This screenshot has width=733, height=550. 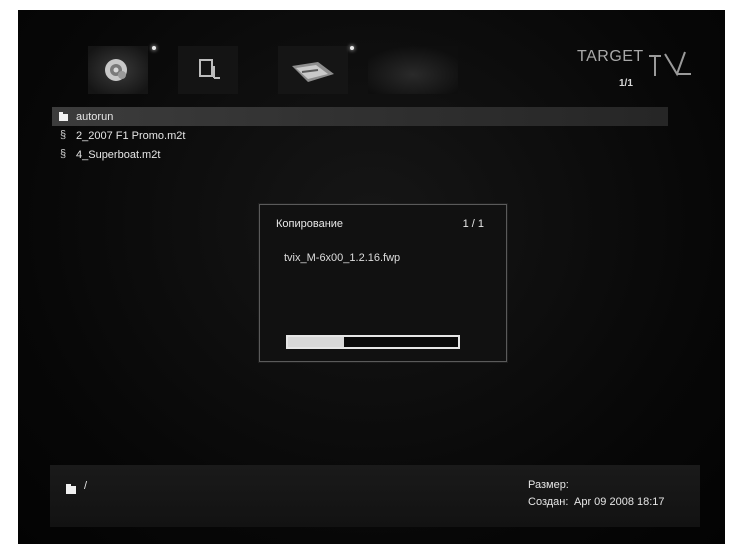 I want to click on copy-dialog: Копирование 1 / 1 tvix_M-6x00_1.2.16.fwp, so click(x=383, y=283).